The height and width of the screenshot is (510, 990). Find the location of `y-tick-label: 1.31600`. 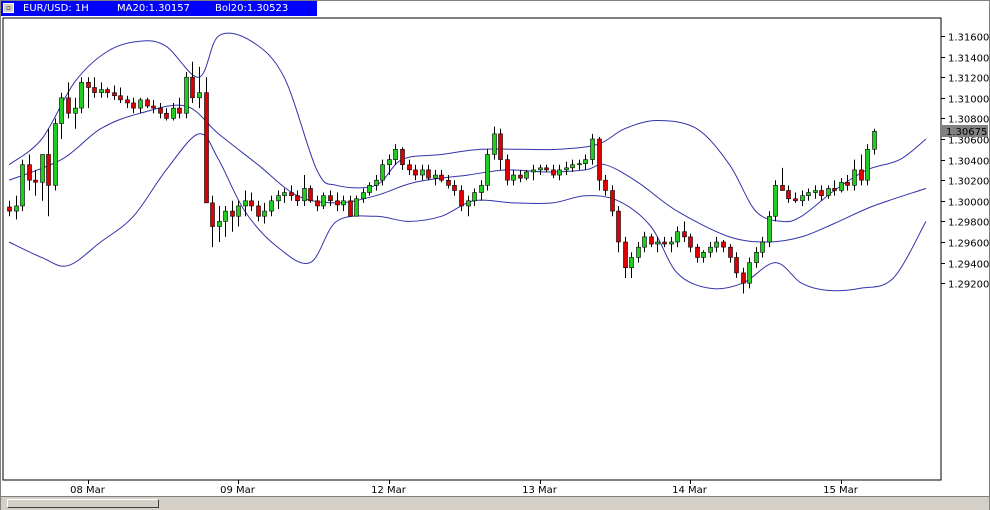

y-tick-label: 1.31600 is located at coordinates (968, 38).